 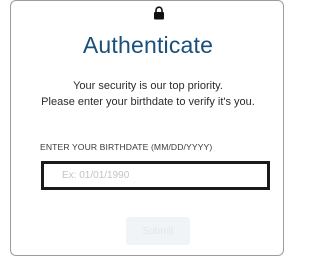 I want to click on subtitle-line-1: Your security is our top priority., so click(x=148, y=86).